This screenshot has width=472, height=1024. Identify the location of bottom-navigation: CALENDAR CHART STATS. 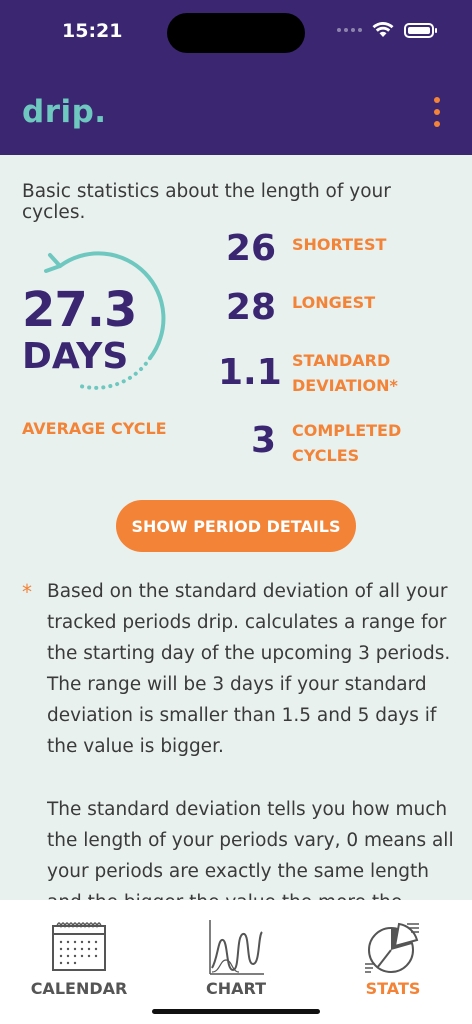
(236, 962).